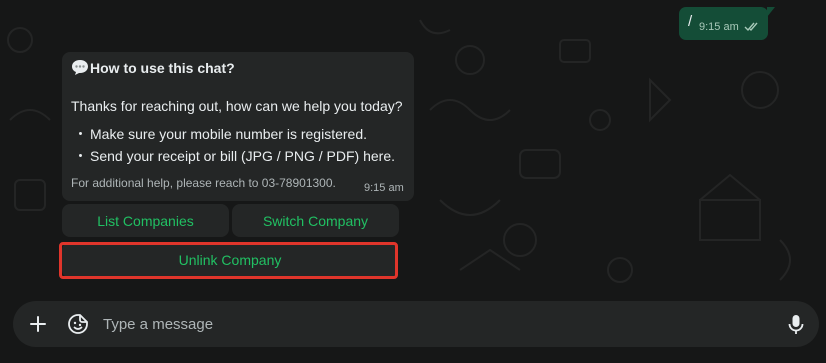 The width and height of the screenshot is (826, 363). I want to click on unlink-company-button: Unlink Company, so click(230, 260).